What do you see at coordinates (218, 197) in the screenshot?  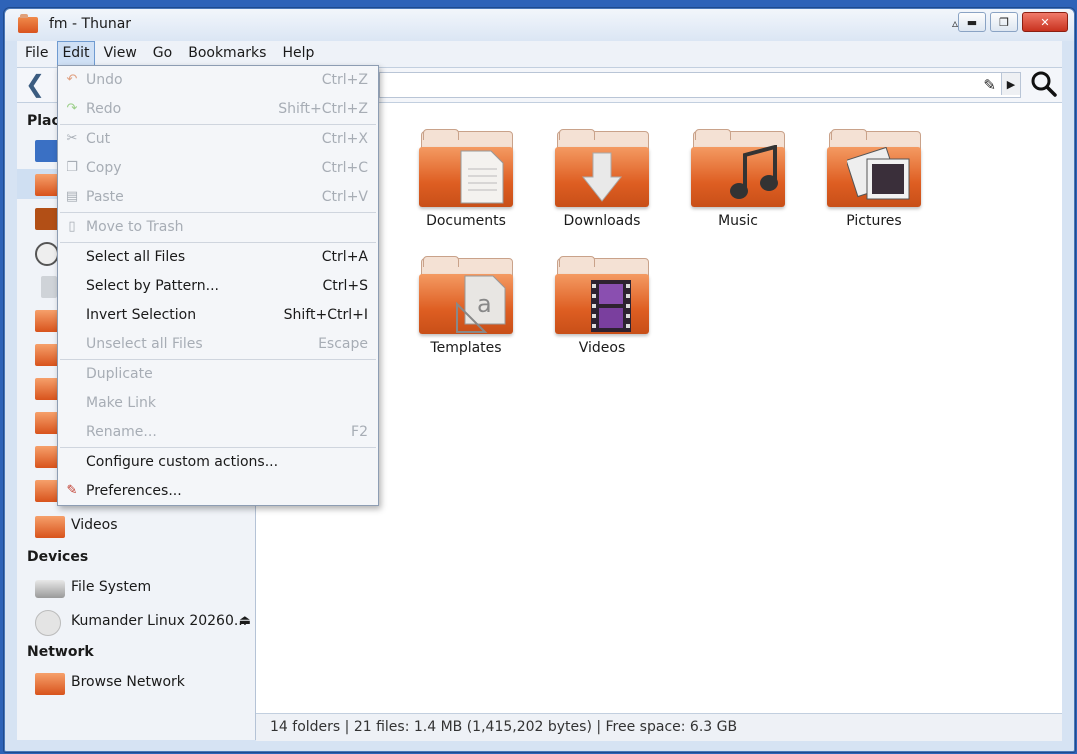 I see `menu-item-paste: ▤ Paste Ctrl+V` at bounding box center [218, 197].